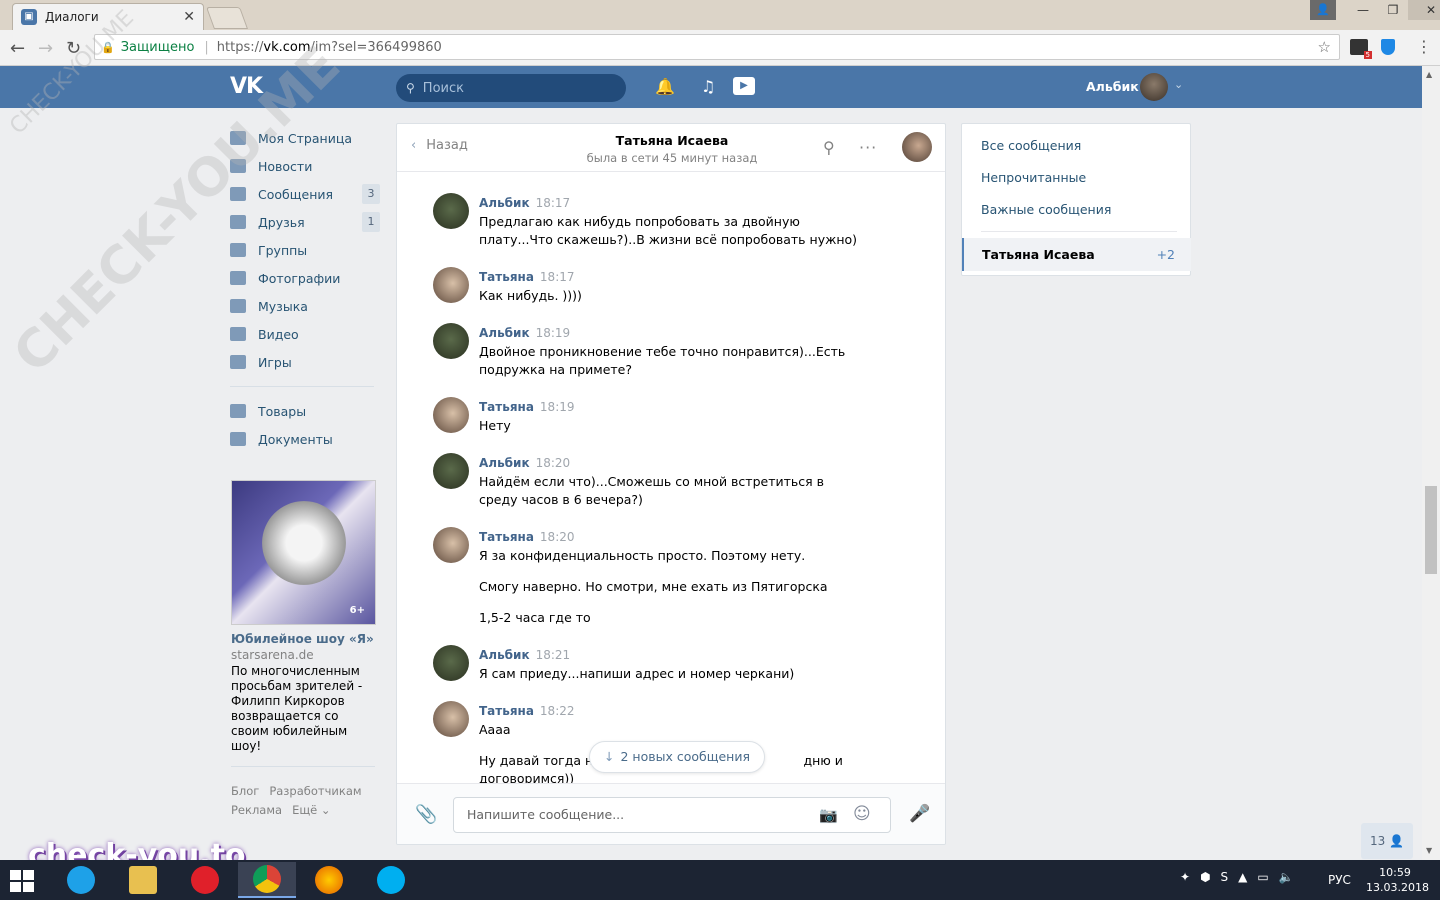 The width and height of the screenshot is (1440, 900). What do you see at coordinates (828, 815) in the screenshot?
I see `camera-icon: 📷` at bounding box center [828, 815].